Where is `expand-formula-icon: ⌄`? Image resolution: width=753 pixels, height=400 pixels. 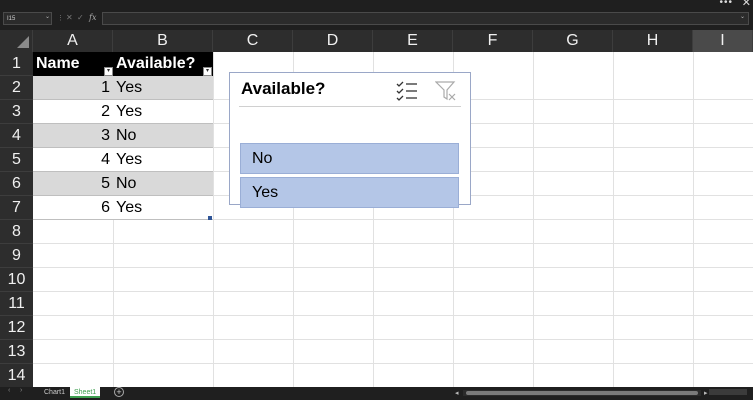
expand-formula-icon: ⌄ is located at coordinates (742, 16).